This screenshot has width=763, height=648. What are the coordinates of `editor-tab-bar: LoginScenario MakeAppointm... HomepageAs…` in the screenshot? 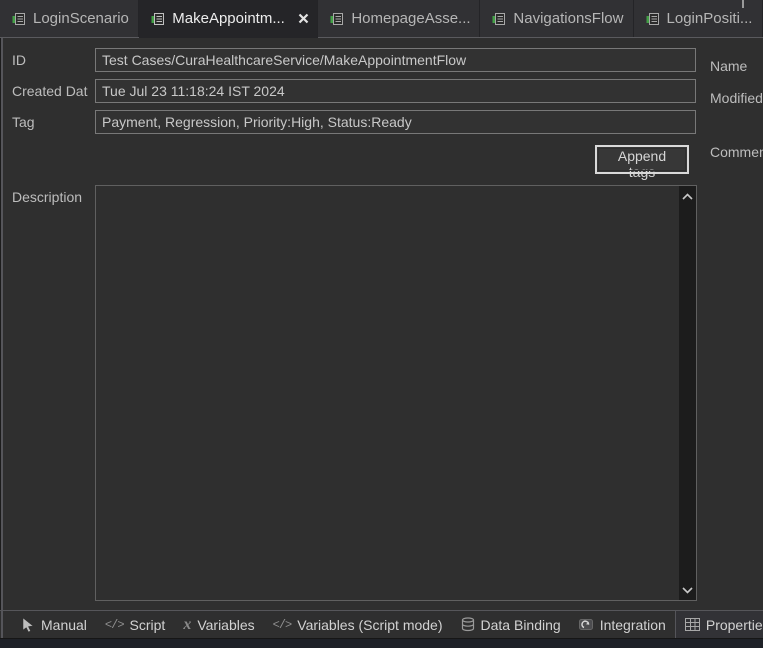 It's located at (381, 19).